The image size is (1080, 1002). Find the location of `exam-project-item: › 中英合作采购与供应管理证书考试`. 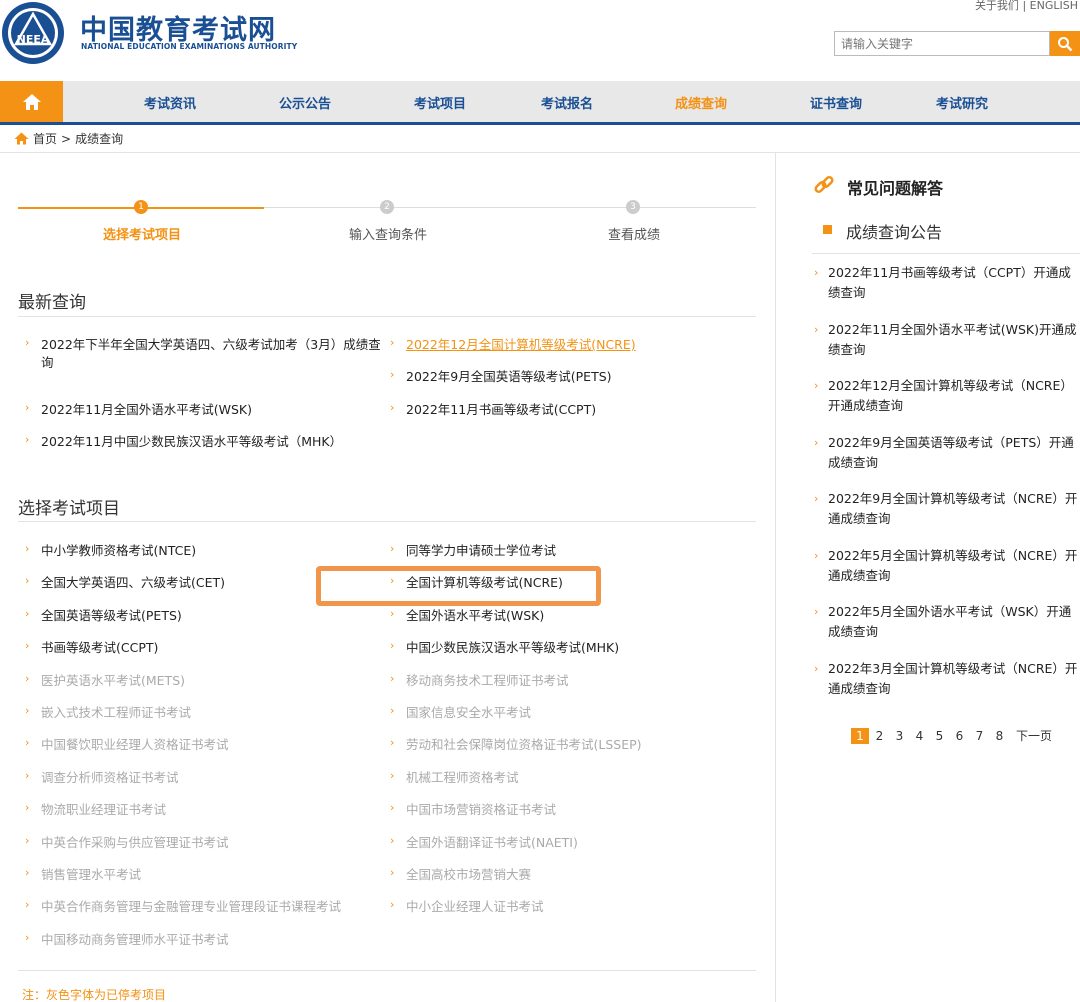

exam-project-item: › 中英合作采购与供应管理证书考试 is located at coordinates (127, 843).